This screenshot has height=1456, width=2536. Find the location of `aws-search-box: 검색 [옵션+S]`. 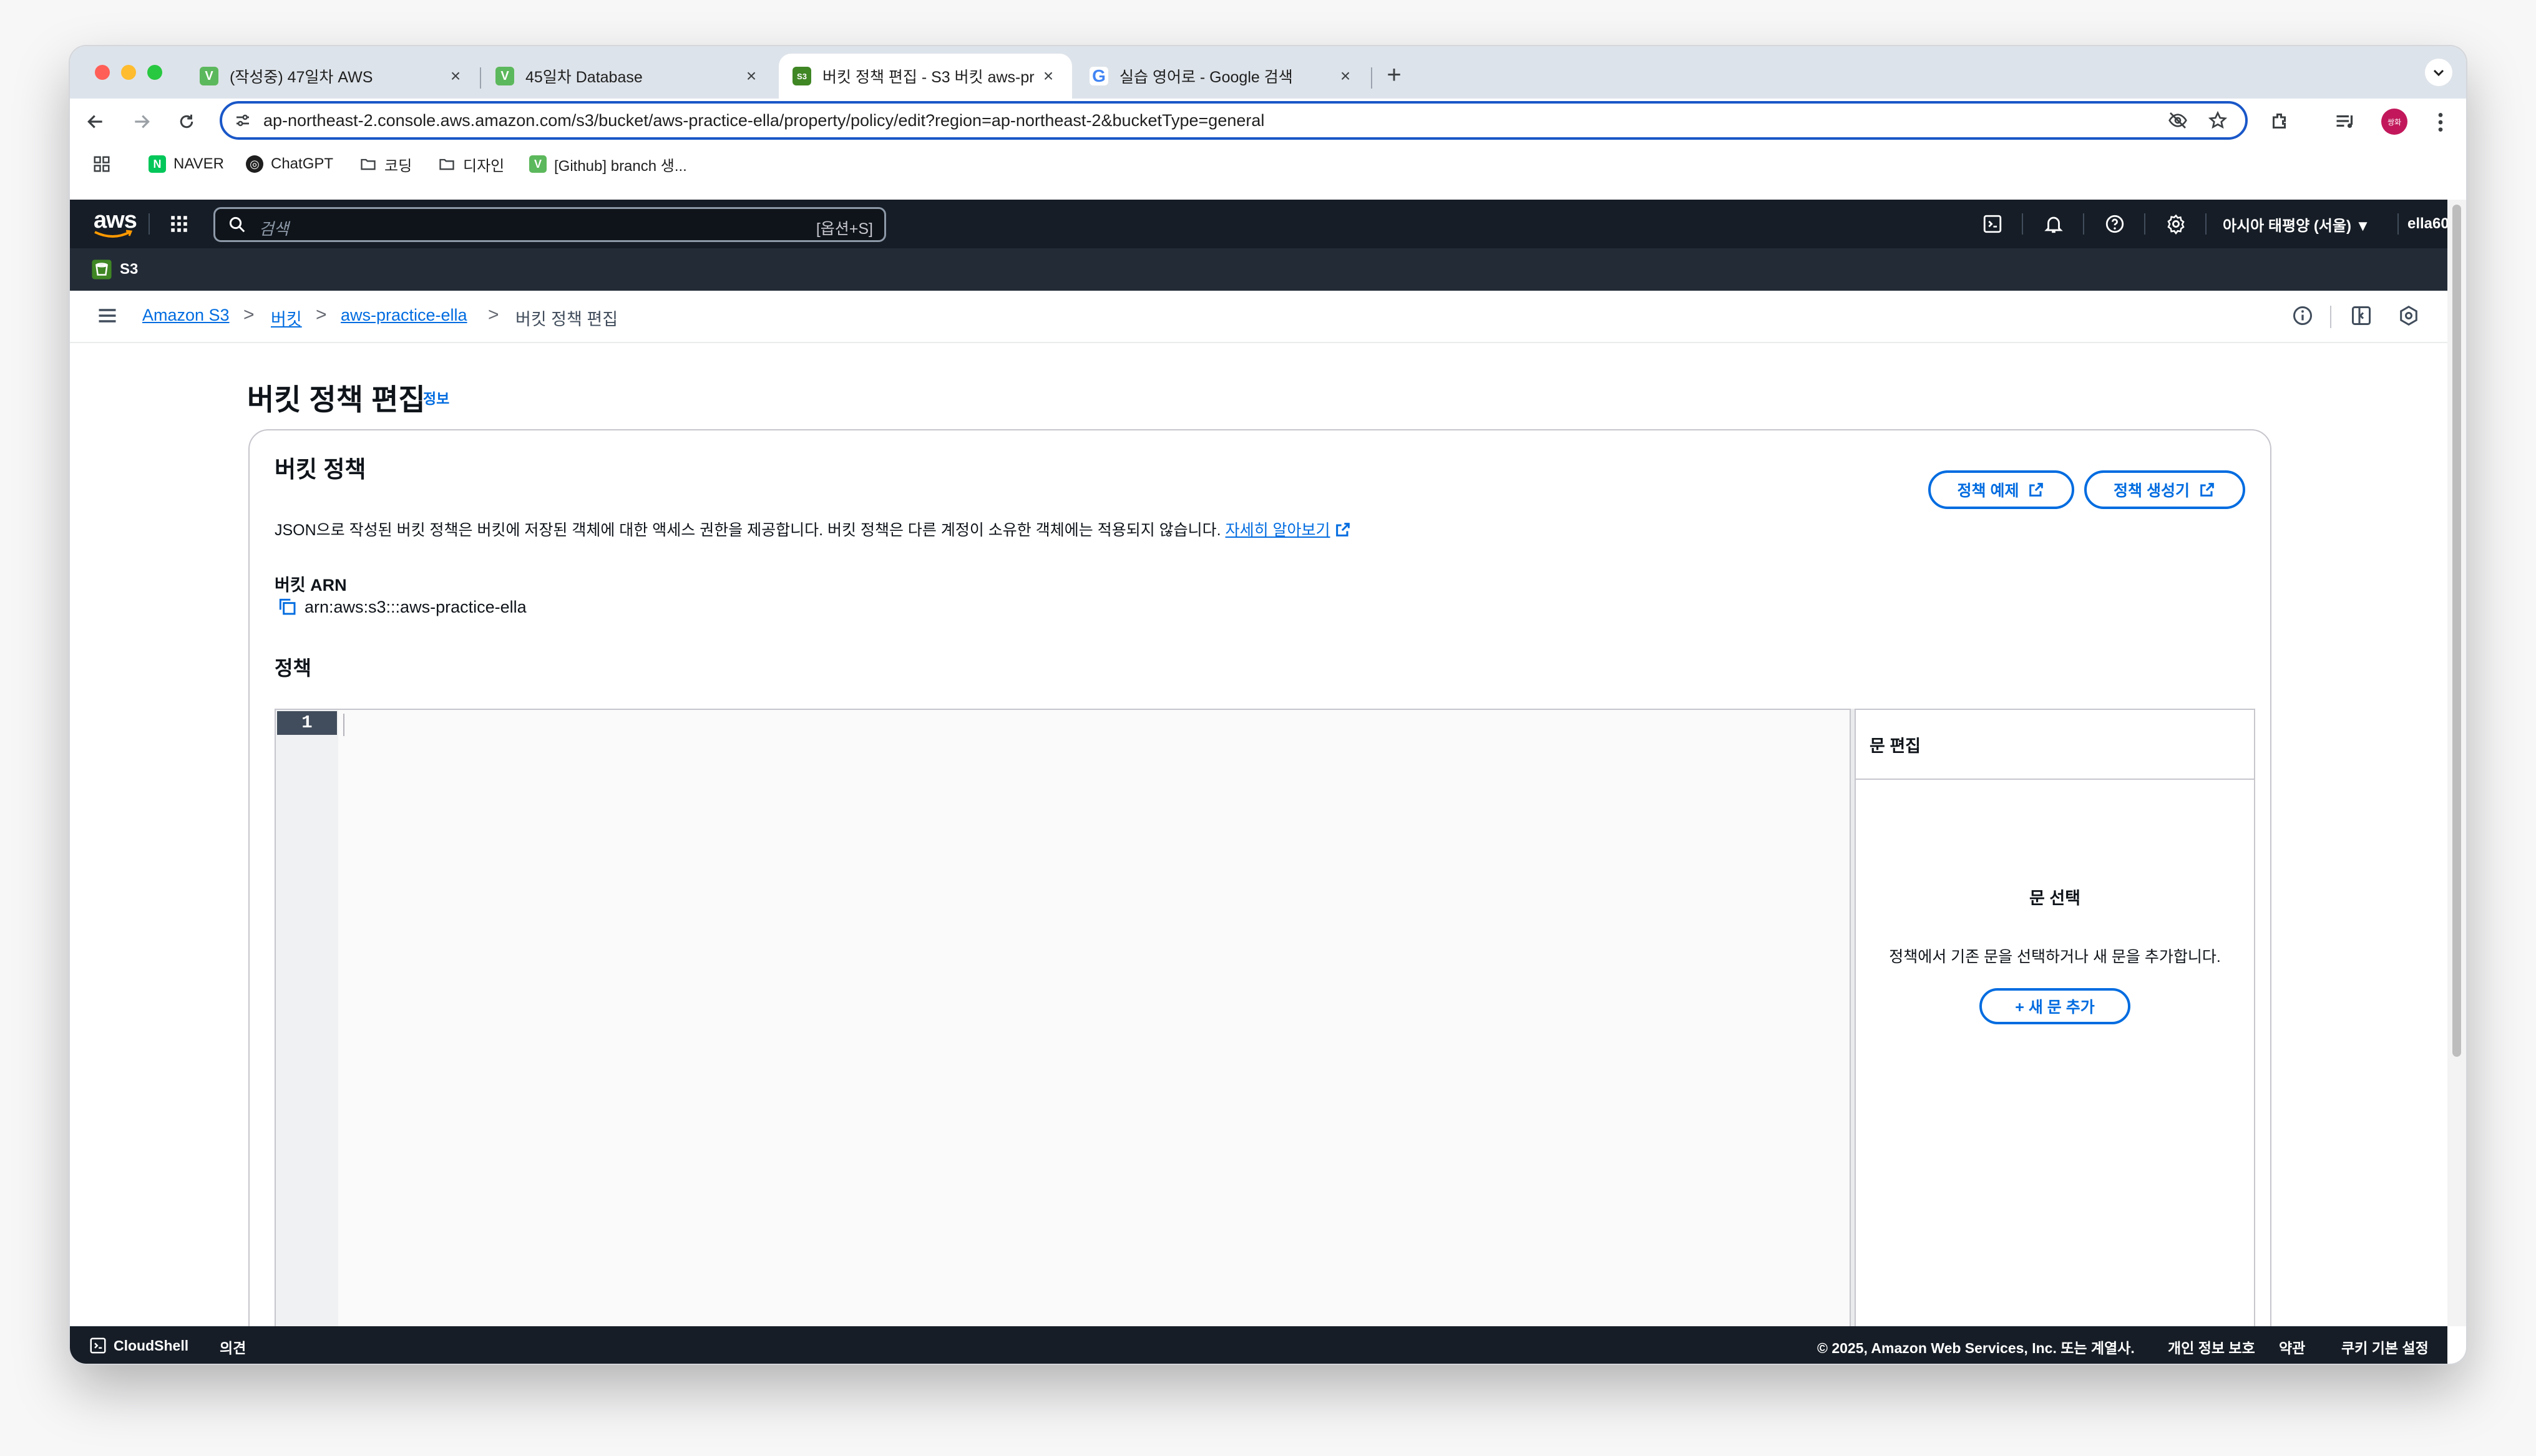

aws-search-box: 검색 [옵션+S] is located at coordinates (549, 224).